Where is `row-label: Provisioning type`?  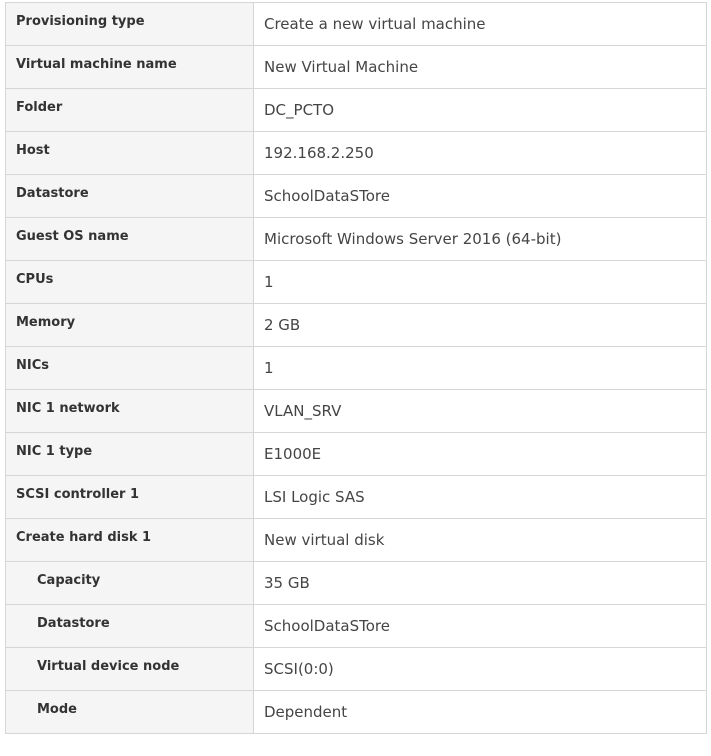
row-label: Provisioning type is located at coordinates (80, 21).